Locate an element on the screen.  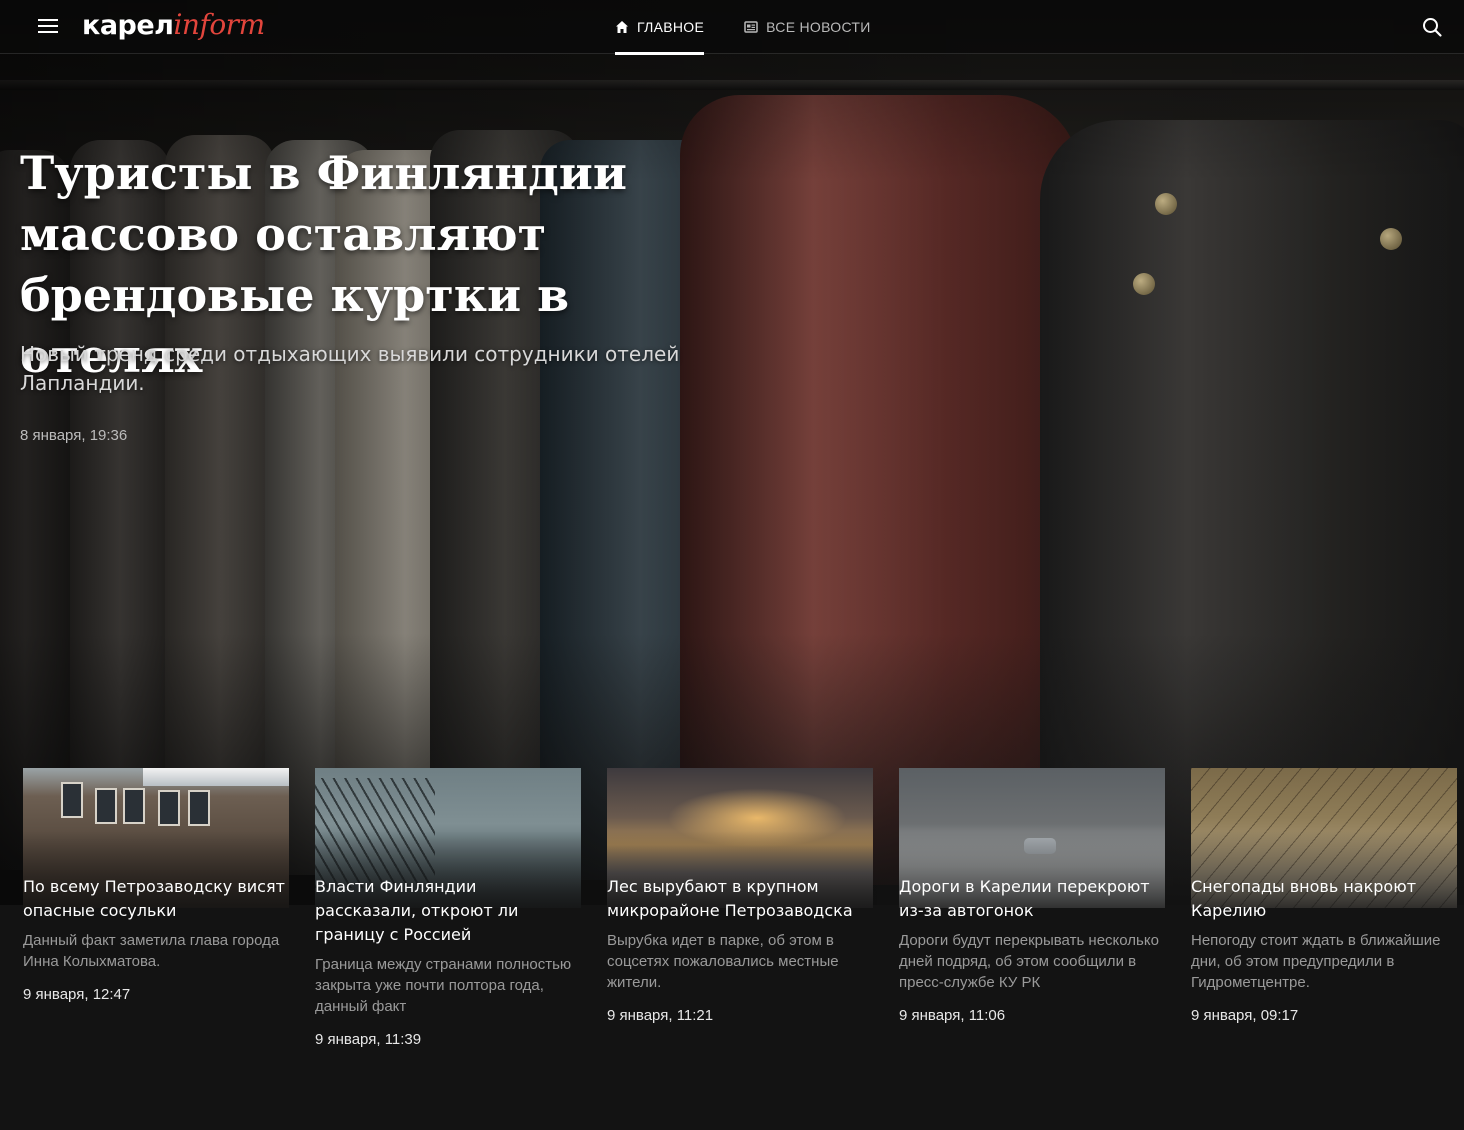
nav-home: ГЛАВНОЕ is located at coordinates (660, 27).